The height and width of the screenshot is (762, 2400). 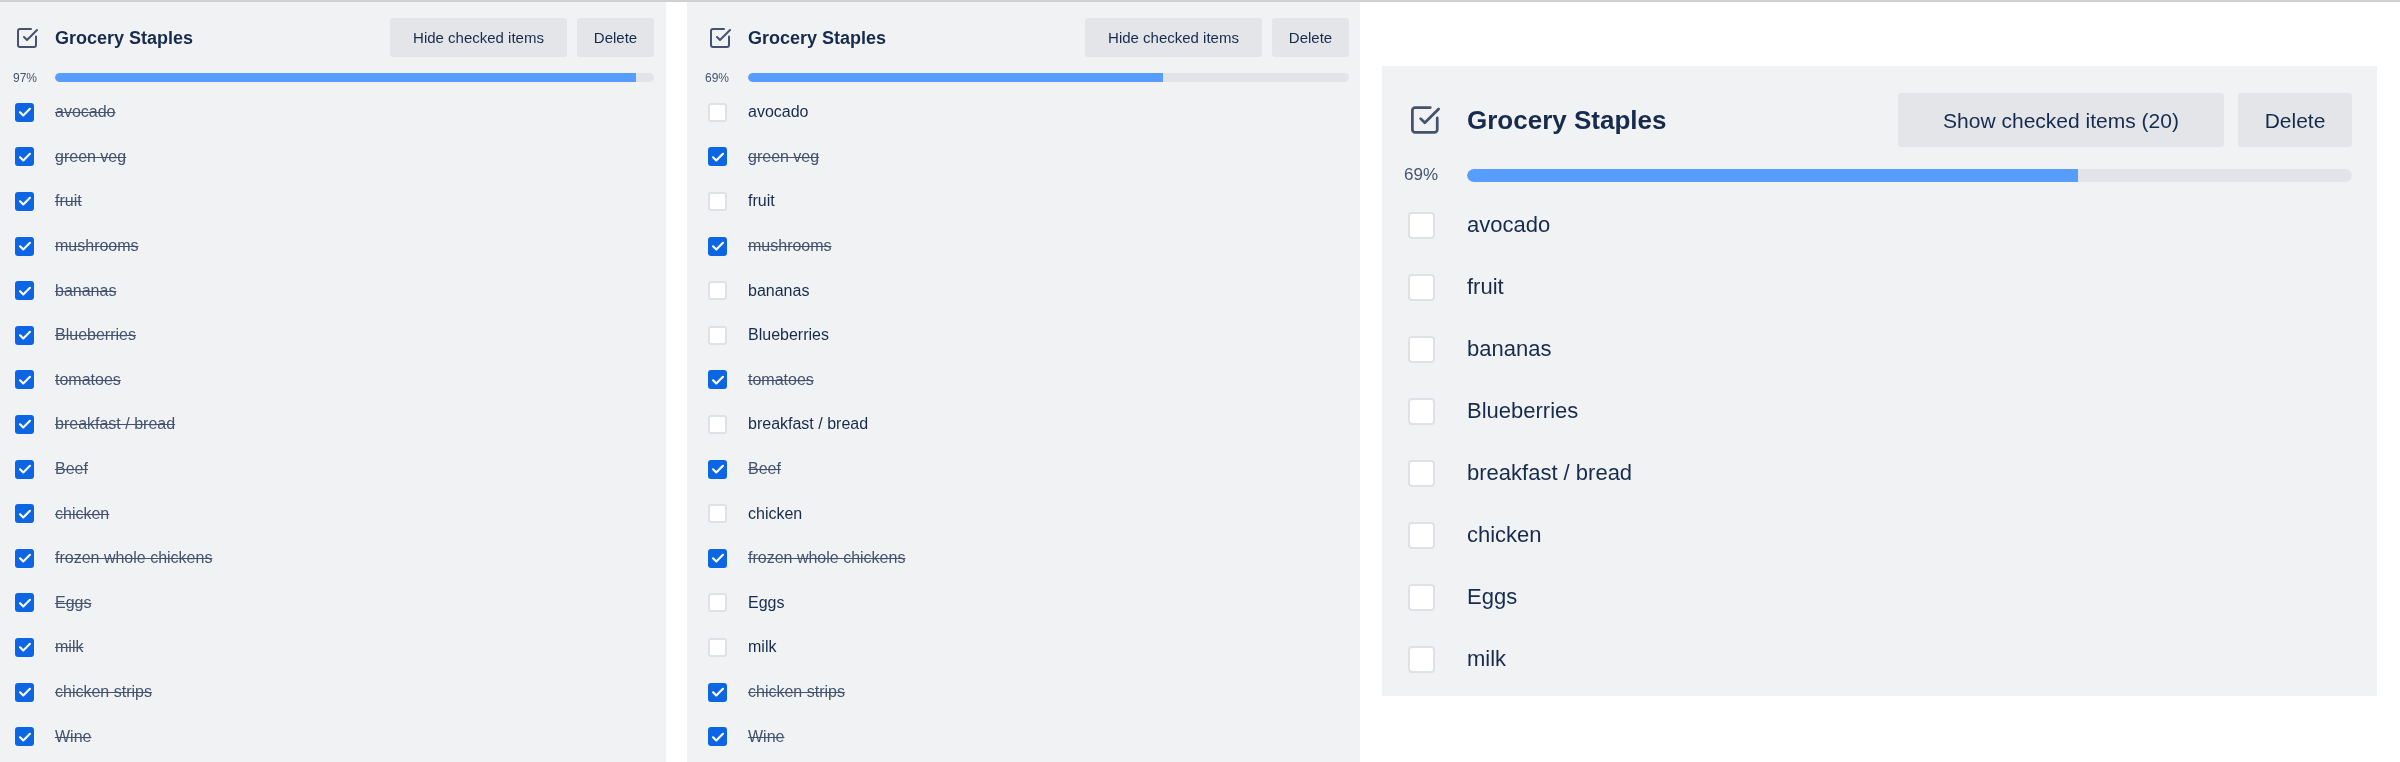 I want to click on item-label: green veg, so click(x=91, y=156).